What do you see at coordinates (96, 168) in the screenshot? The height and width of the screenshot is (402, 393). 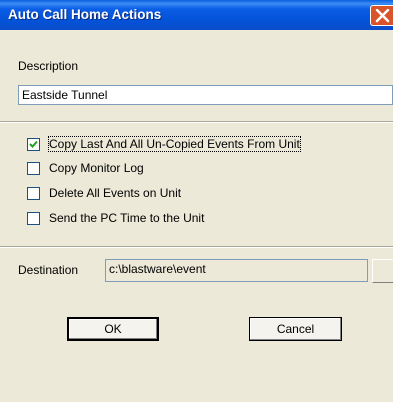 I see `copy-monitor-log-label: Copy Monitor Log` at bounding box center [96, 168].